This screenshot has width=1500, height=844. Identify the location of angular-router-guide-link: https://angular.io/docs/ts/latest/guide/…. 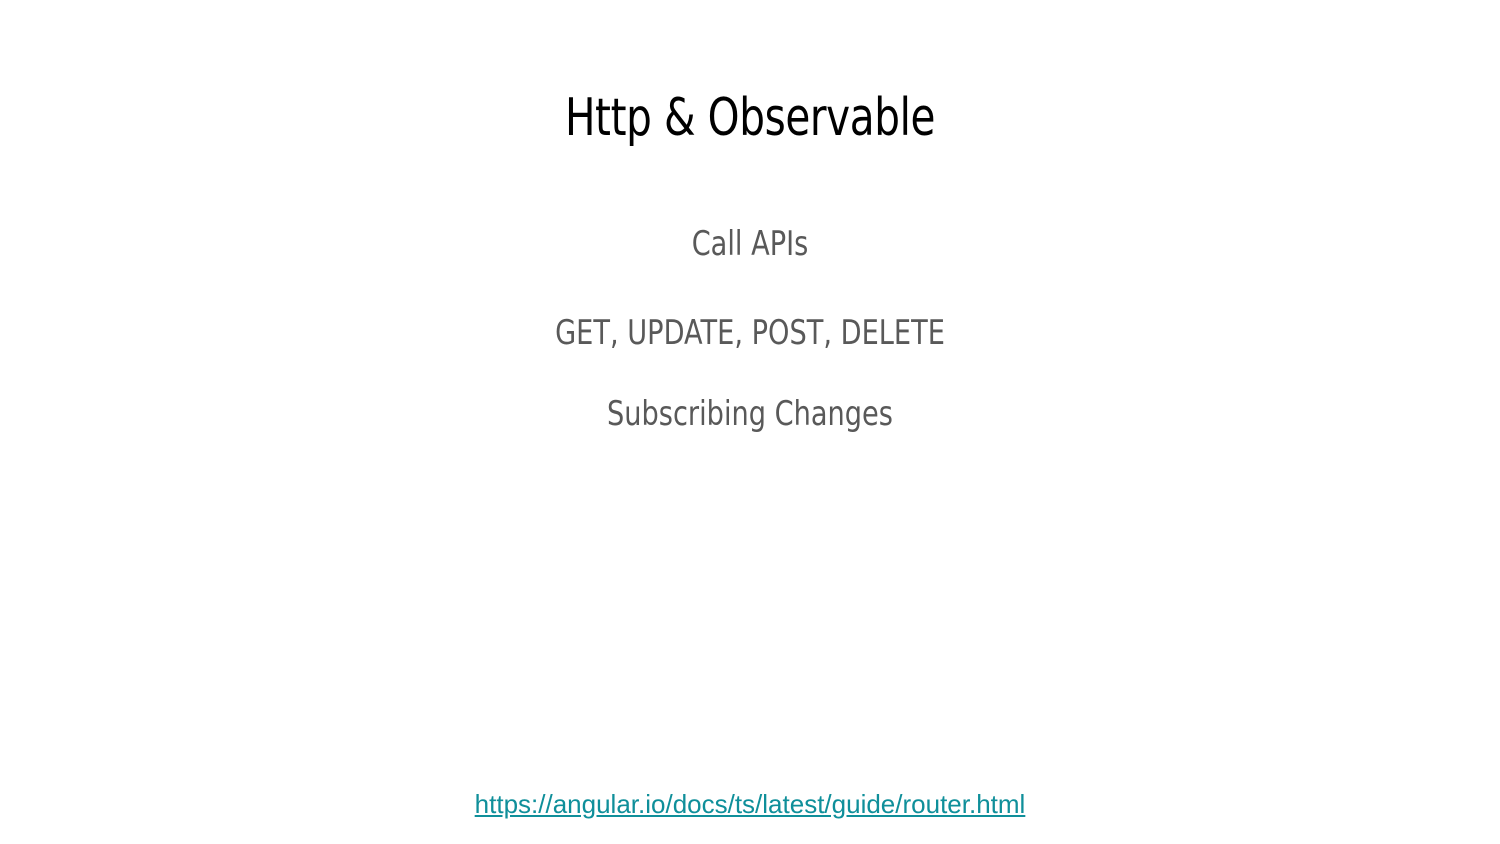
(750, 804).